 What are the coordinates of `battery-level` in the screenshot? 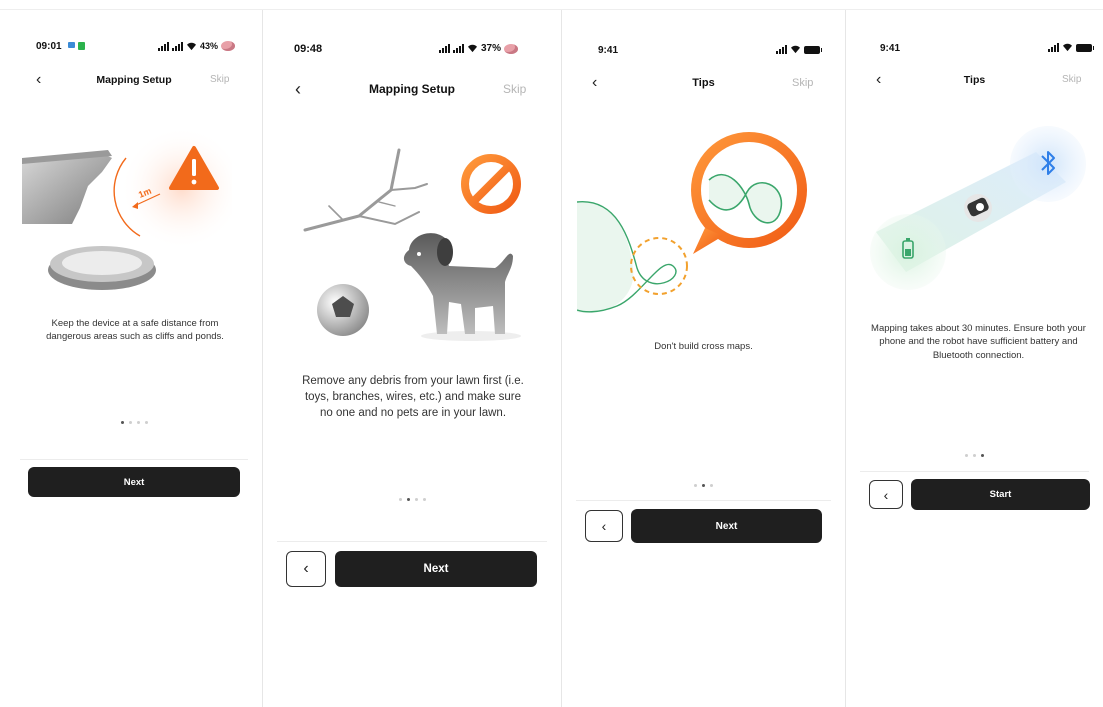 It's located at (908, 252).